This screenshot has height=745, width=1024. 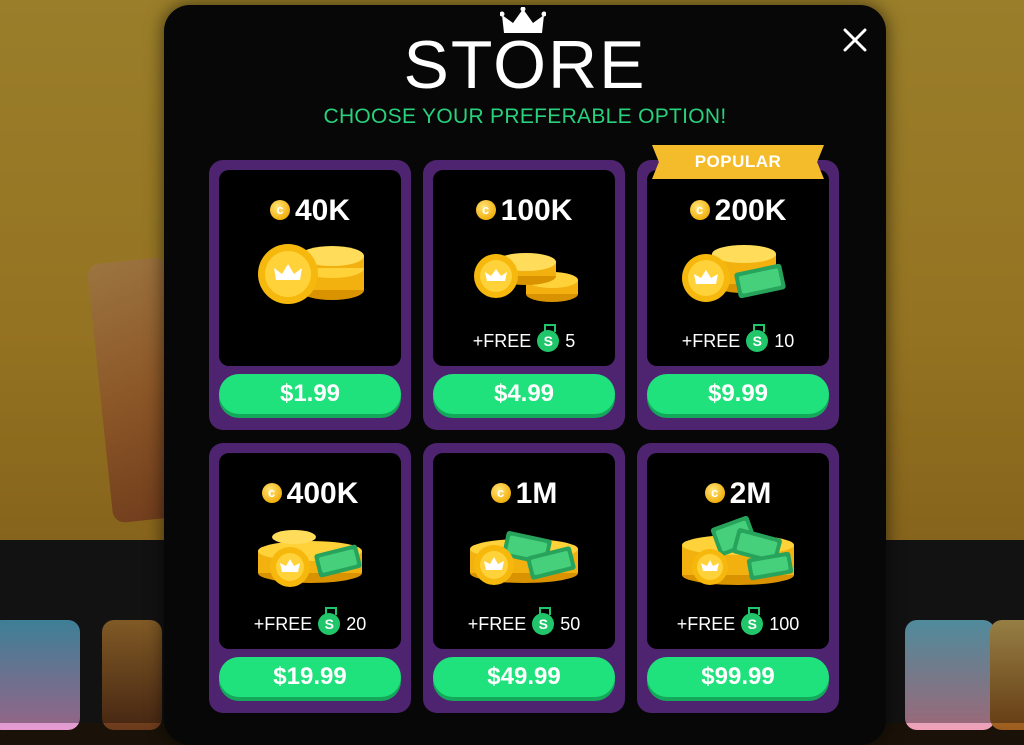 I want to click on bonus-value: 50, so click(x=570, y=623).